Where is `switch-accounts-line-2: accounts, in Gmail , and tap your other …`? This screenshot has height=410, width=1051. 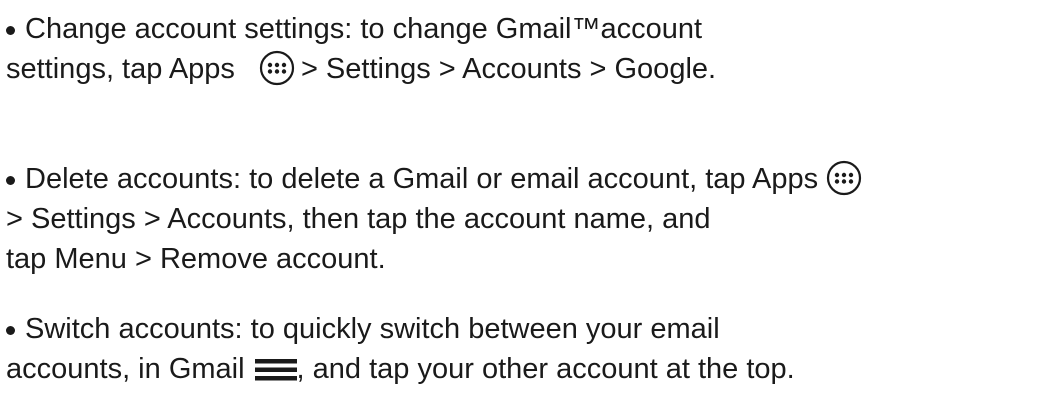 switch-accounts-line-2: accounts, in Gmail , and tap your other … is located at coordinates (400, 369).